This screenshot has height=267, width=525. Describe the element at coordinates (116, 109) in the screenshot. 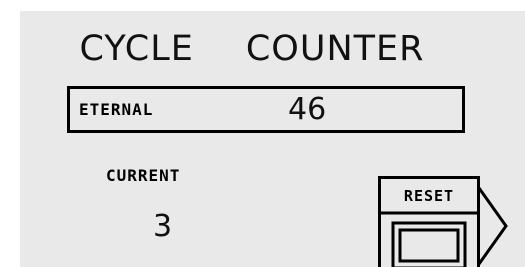

I see `eternal-label: ETERNAL` at that location.